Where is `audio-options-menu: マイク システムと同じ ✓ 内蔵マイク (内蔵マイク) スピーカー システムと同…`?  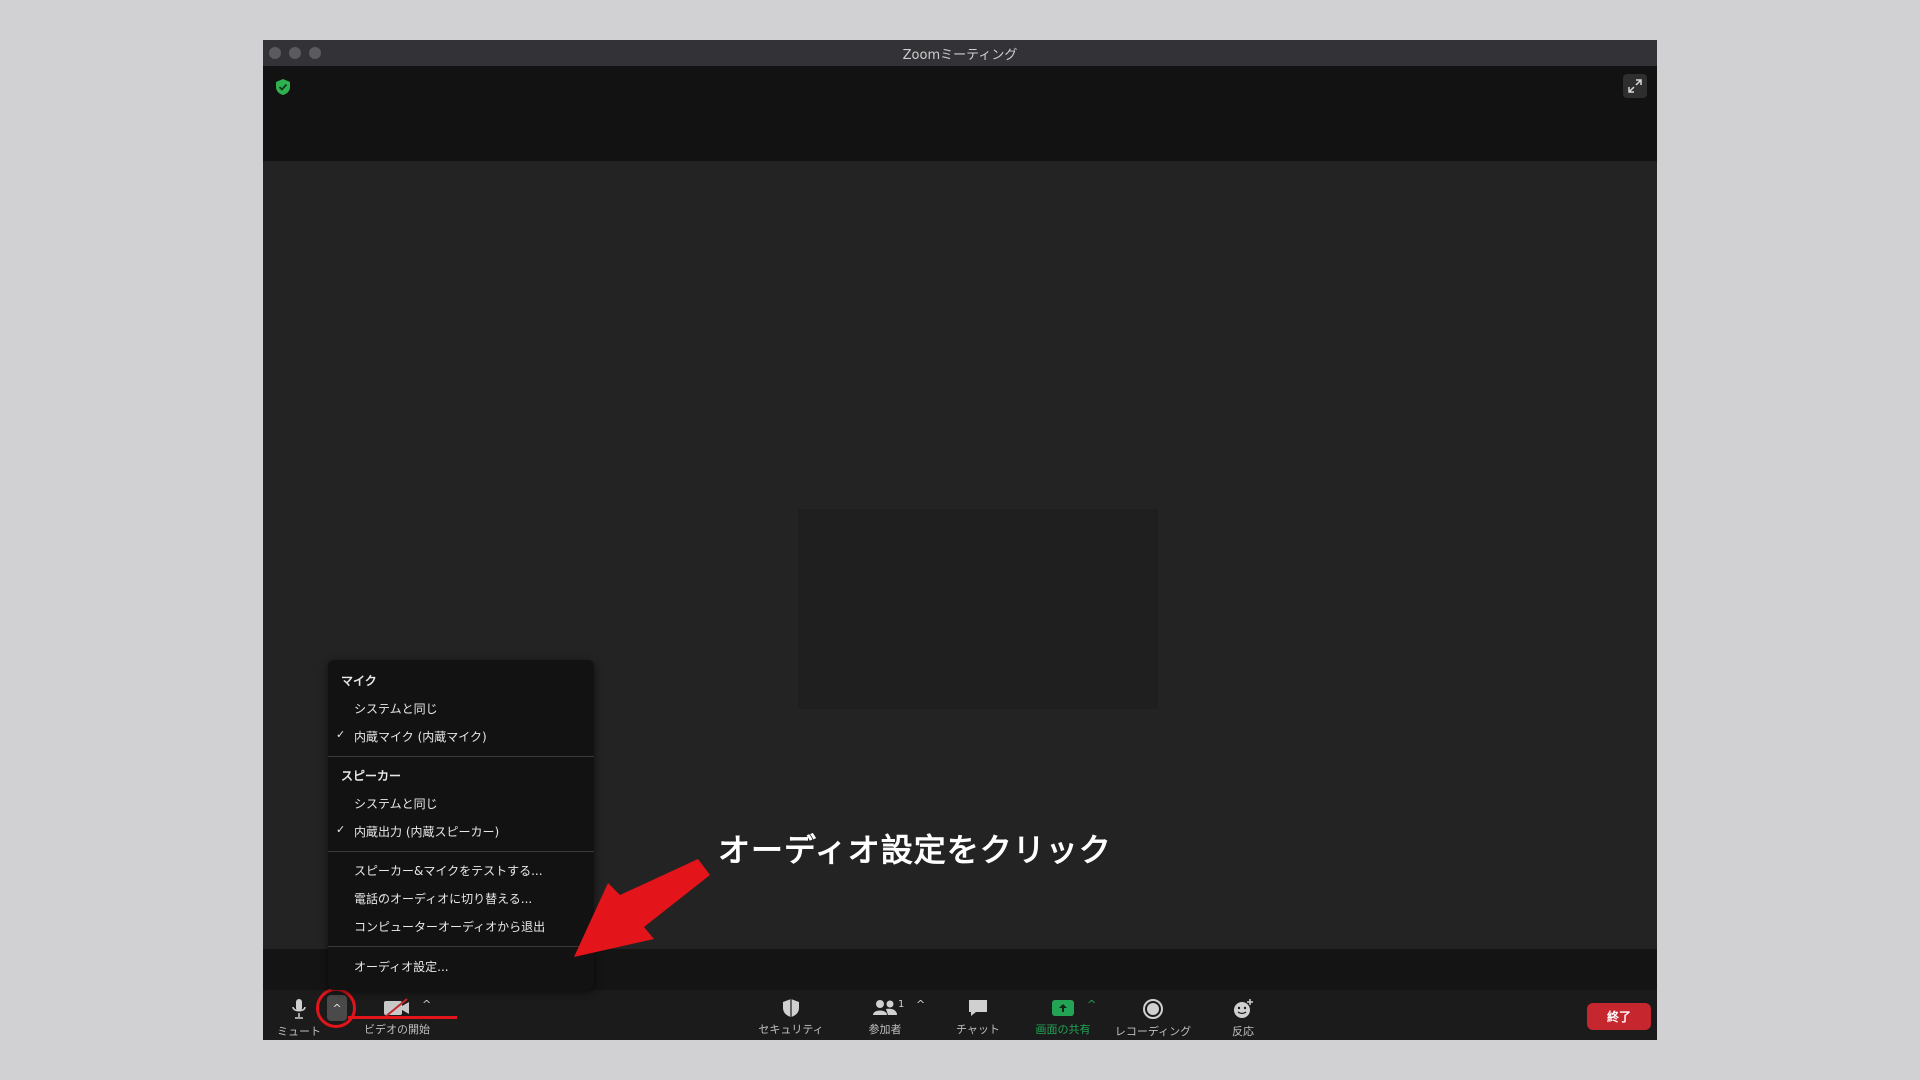 audio-options-menu: マイク システムと同じ ✓ 内蔵マイク (内蔵マイク) スピーカー システムと同… is located at coordinates (461, 825).